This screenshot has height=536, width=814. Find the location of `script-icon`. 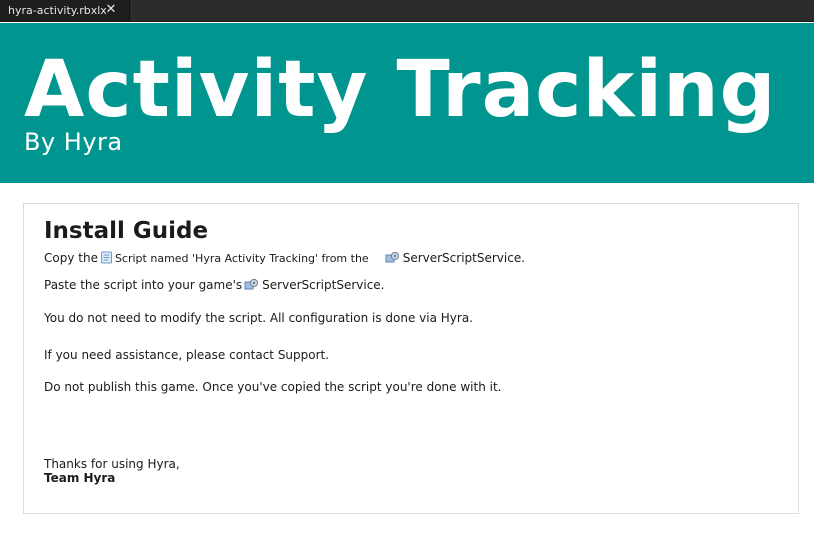

script-icon is located at coordinates (106, 257).